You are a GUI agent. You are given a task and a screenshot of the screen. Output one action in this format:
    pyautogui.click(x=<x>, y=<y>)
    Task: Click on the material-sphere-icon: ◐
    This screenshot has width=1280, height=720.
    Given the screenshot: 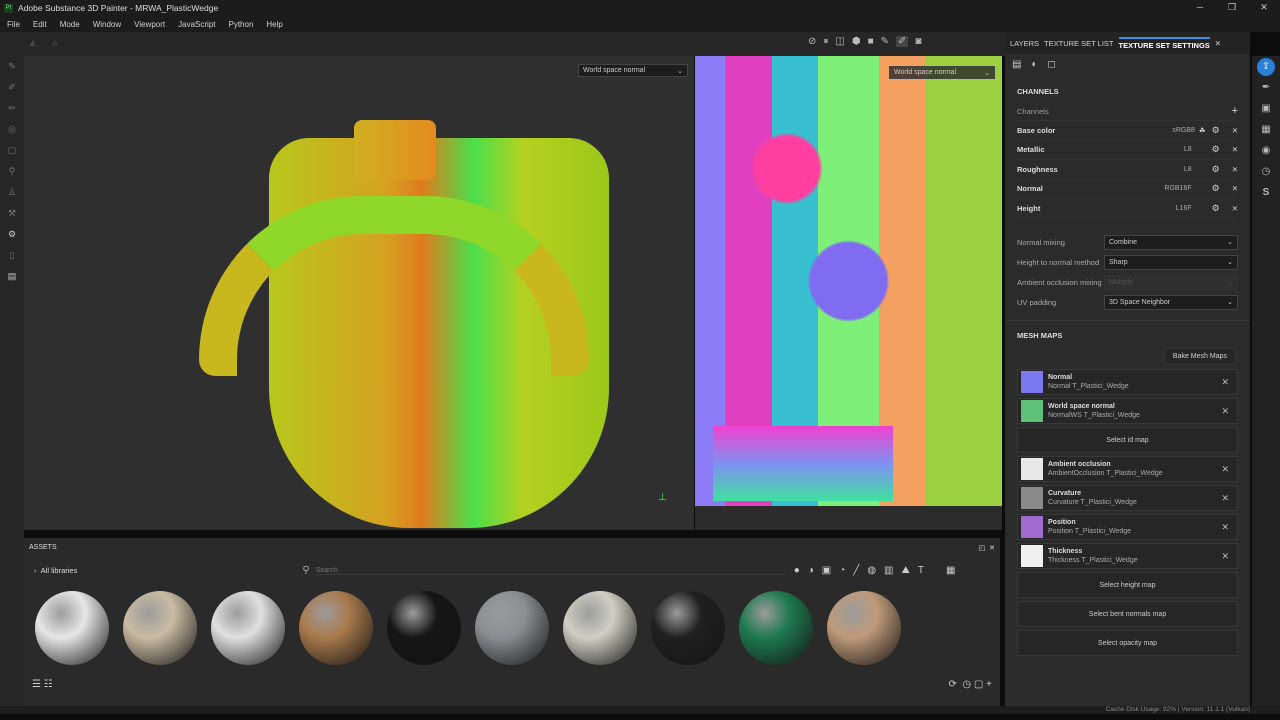 What is the action you would take?
    pyautogui.click(x=1034, y=65)
    